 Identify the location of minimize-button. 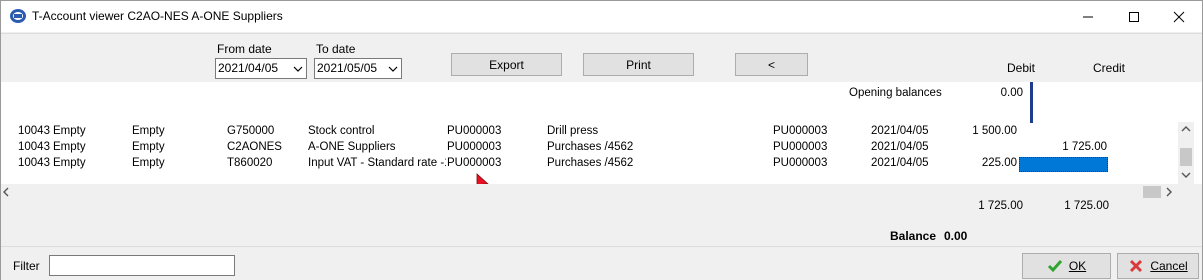
(1088, 16).